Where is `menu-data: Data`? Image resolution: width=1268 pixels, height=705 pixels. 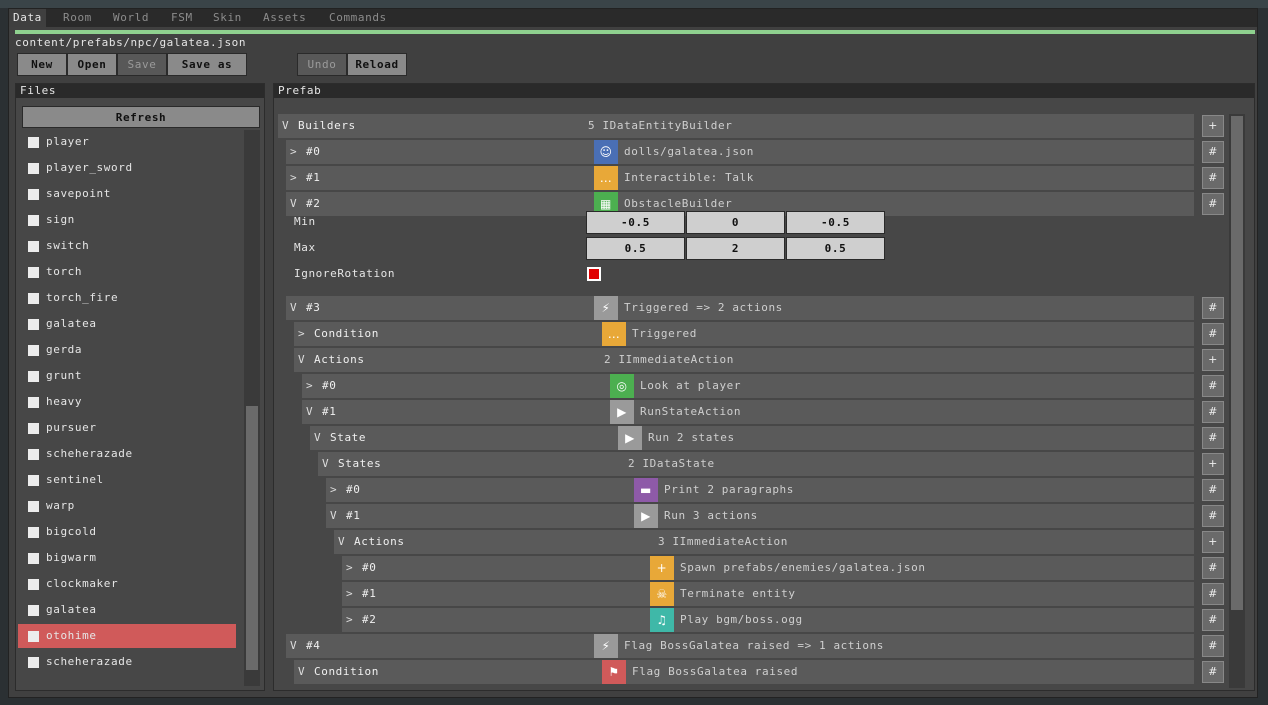
menu-data: Data is located at coordinates (27, 18).